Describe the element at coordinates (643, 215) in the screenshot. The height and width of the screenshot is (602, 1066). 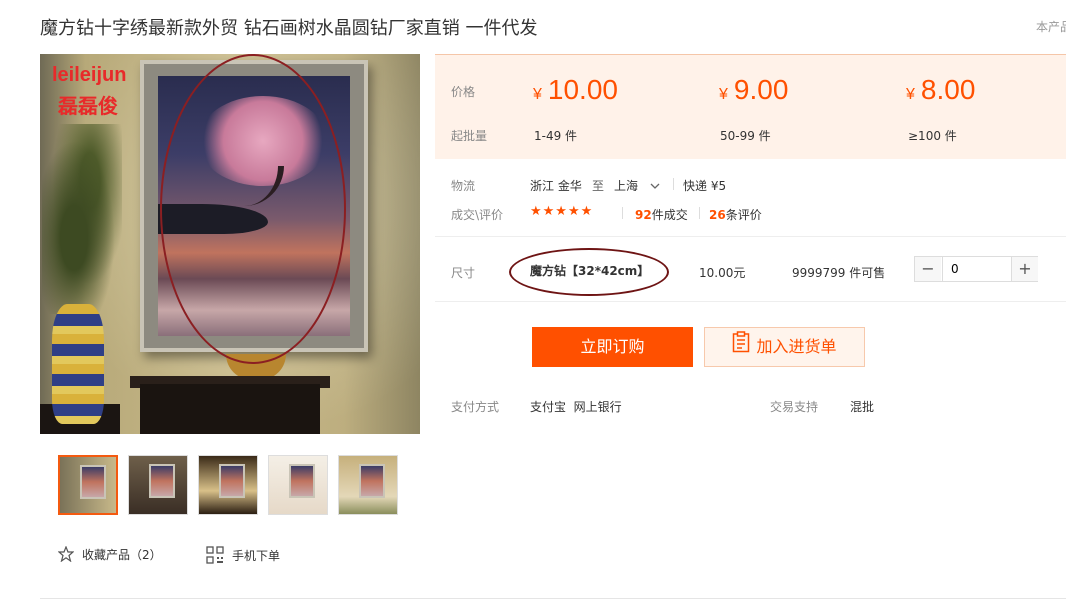
I see `deals-number: 92` at that location.